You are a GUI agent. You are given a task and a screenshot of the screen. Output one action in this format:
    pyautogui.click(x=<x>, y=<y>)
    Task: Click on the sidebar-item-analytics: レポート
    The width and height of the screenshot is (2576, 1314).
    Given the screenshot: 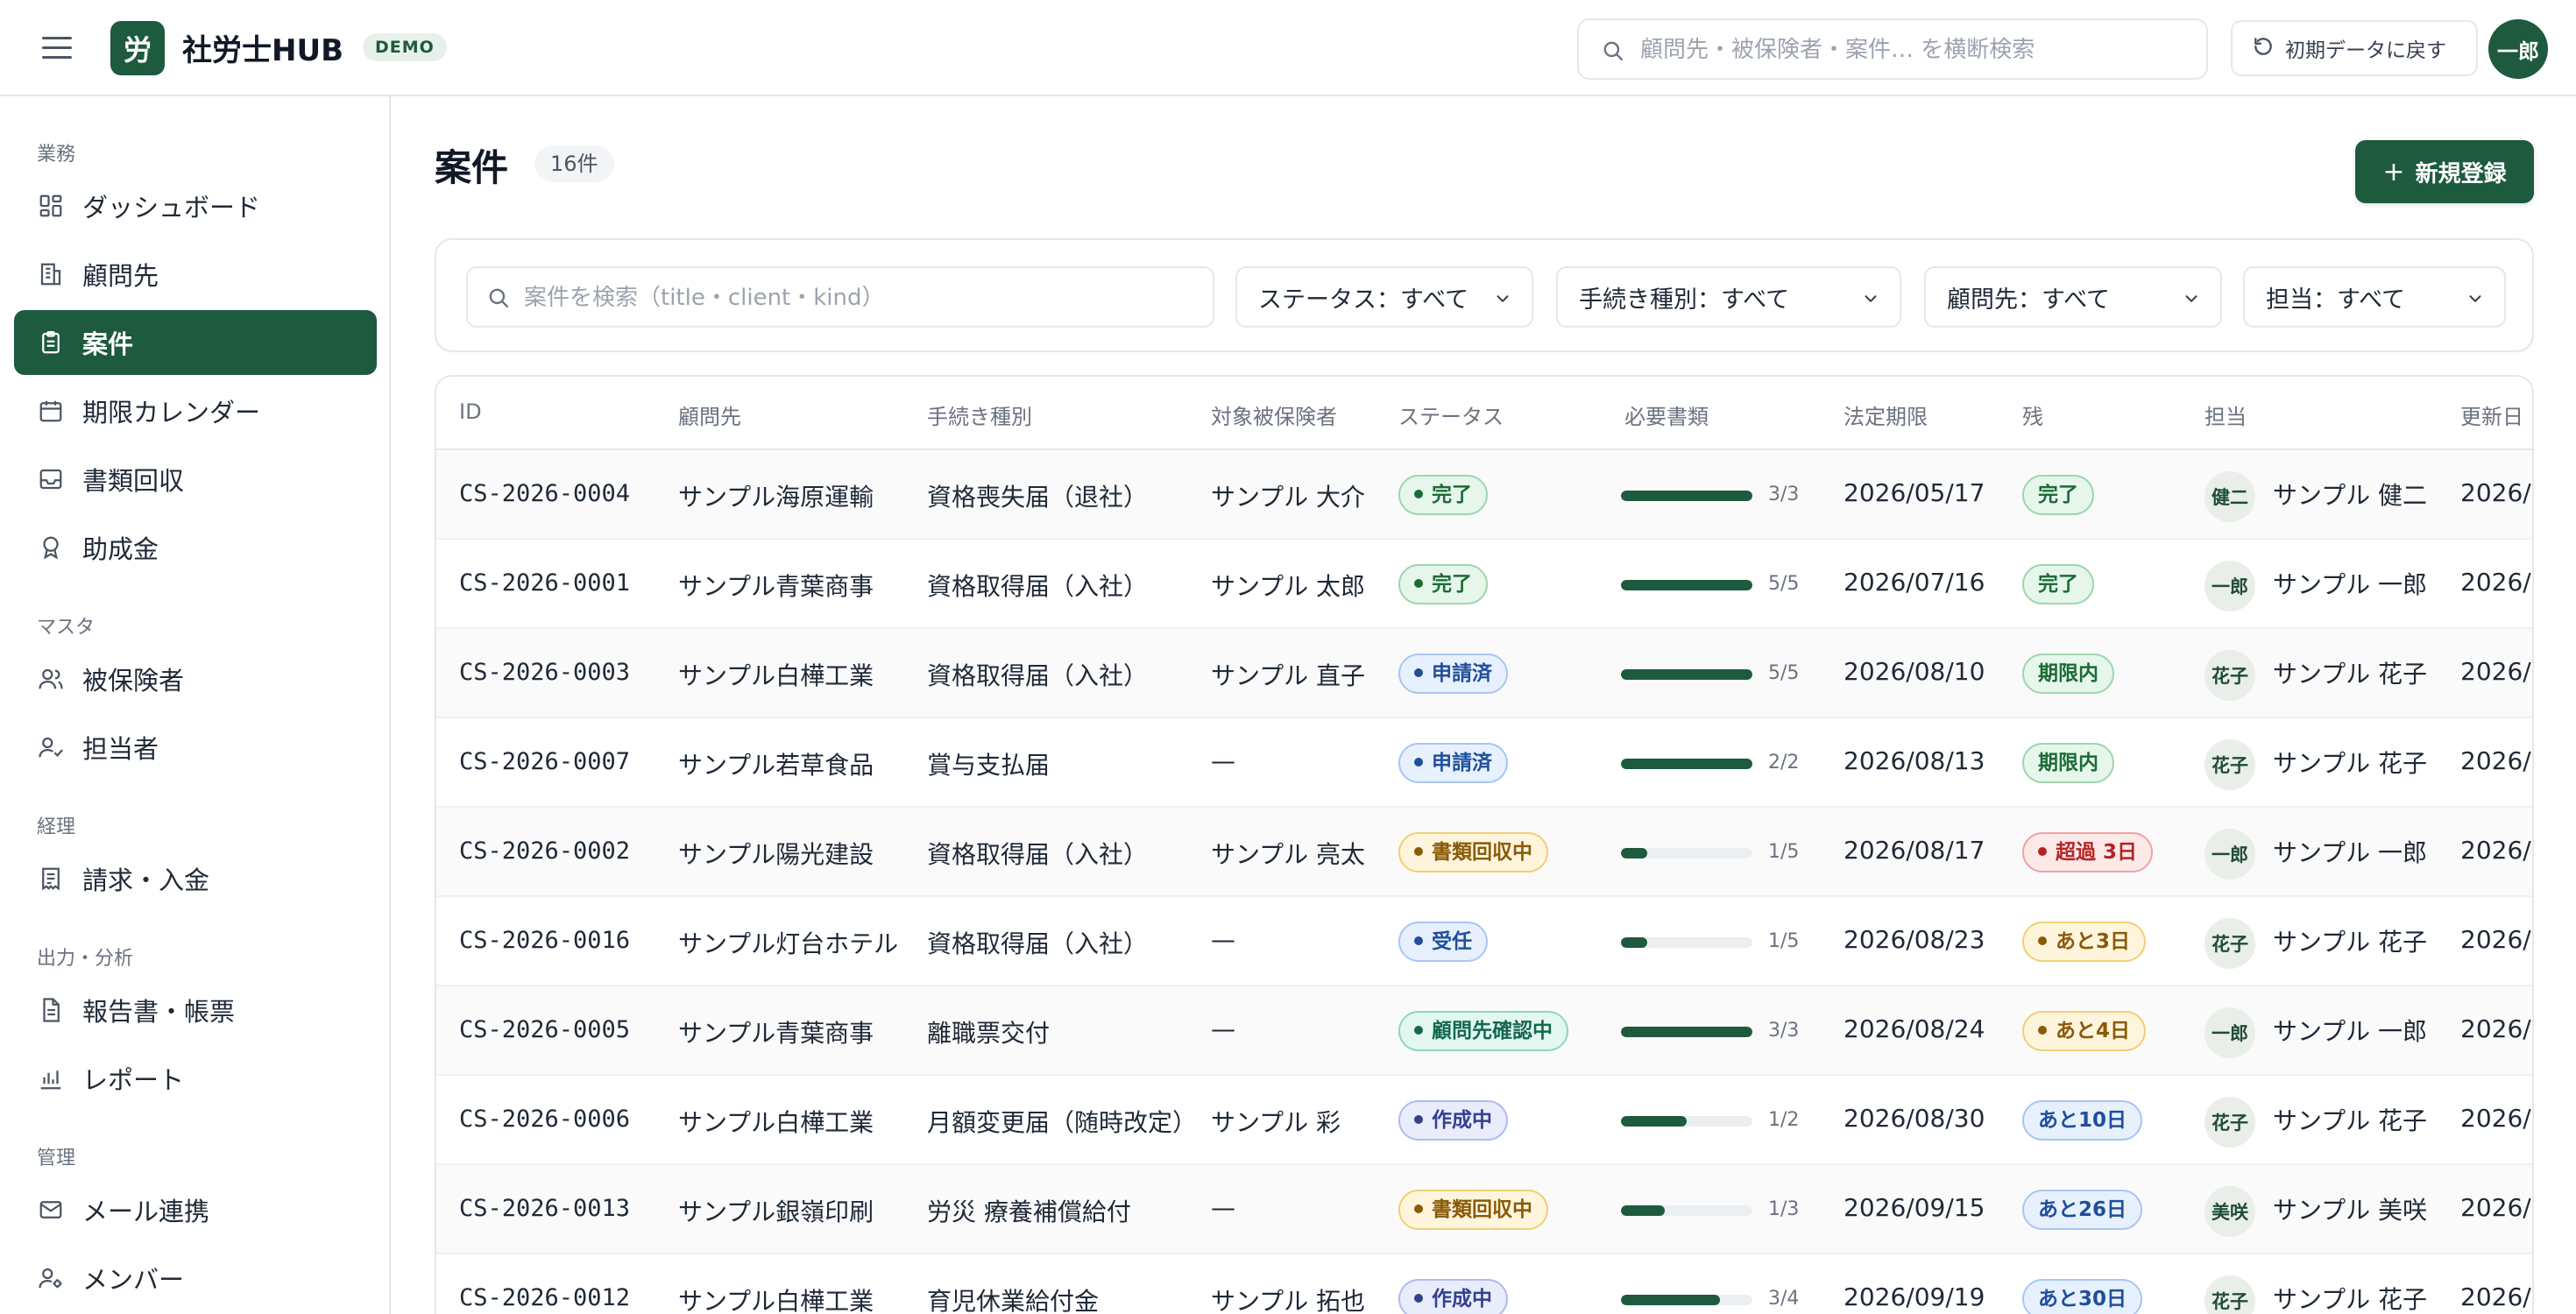 What is the action you would take?
    pyautogui.click(x=195, y=1078)
    